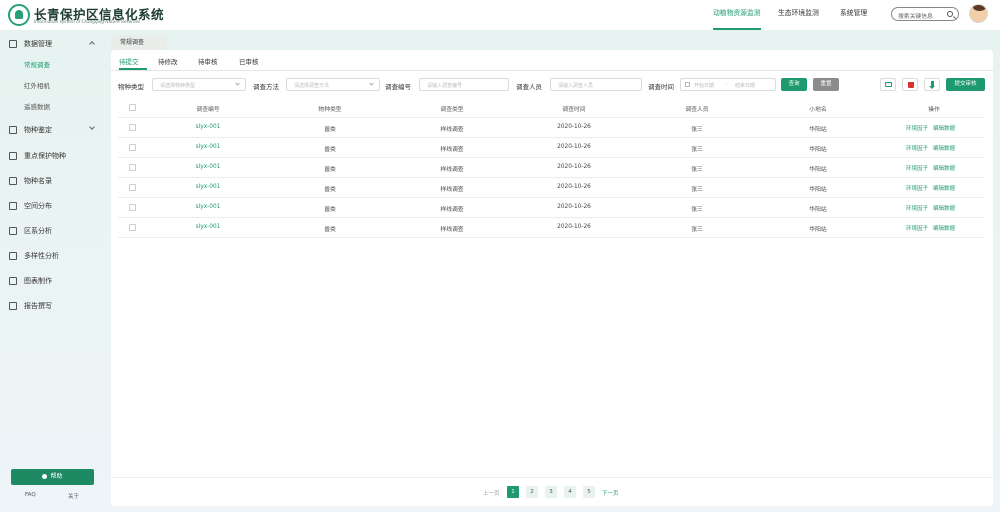 This screenshot has height=512, width=1000. I want to click on sidebar-item-species-list: 物种名录, so click(54, 181).